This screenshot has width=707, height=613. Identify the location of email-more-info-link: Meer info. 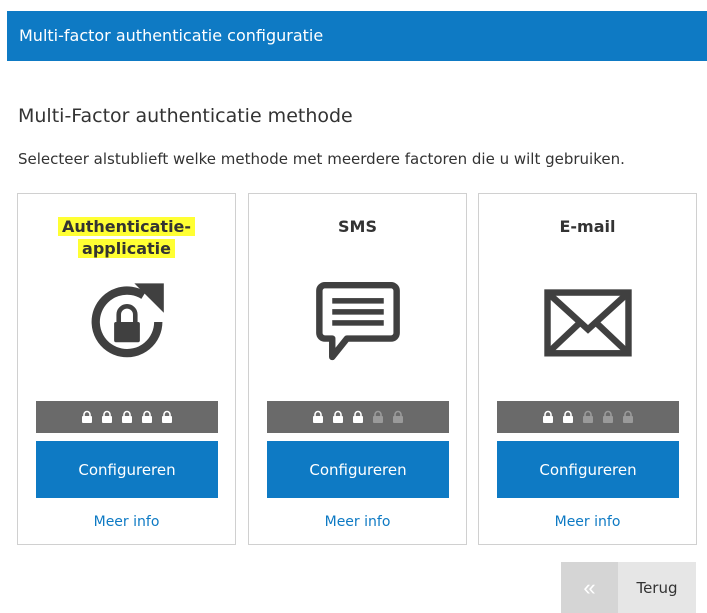
(587, 522).